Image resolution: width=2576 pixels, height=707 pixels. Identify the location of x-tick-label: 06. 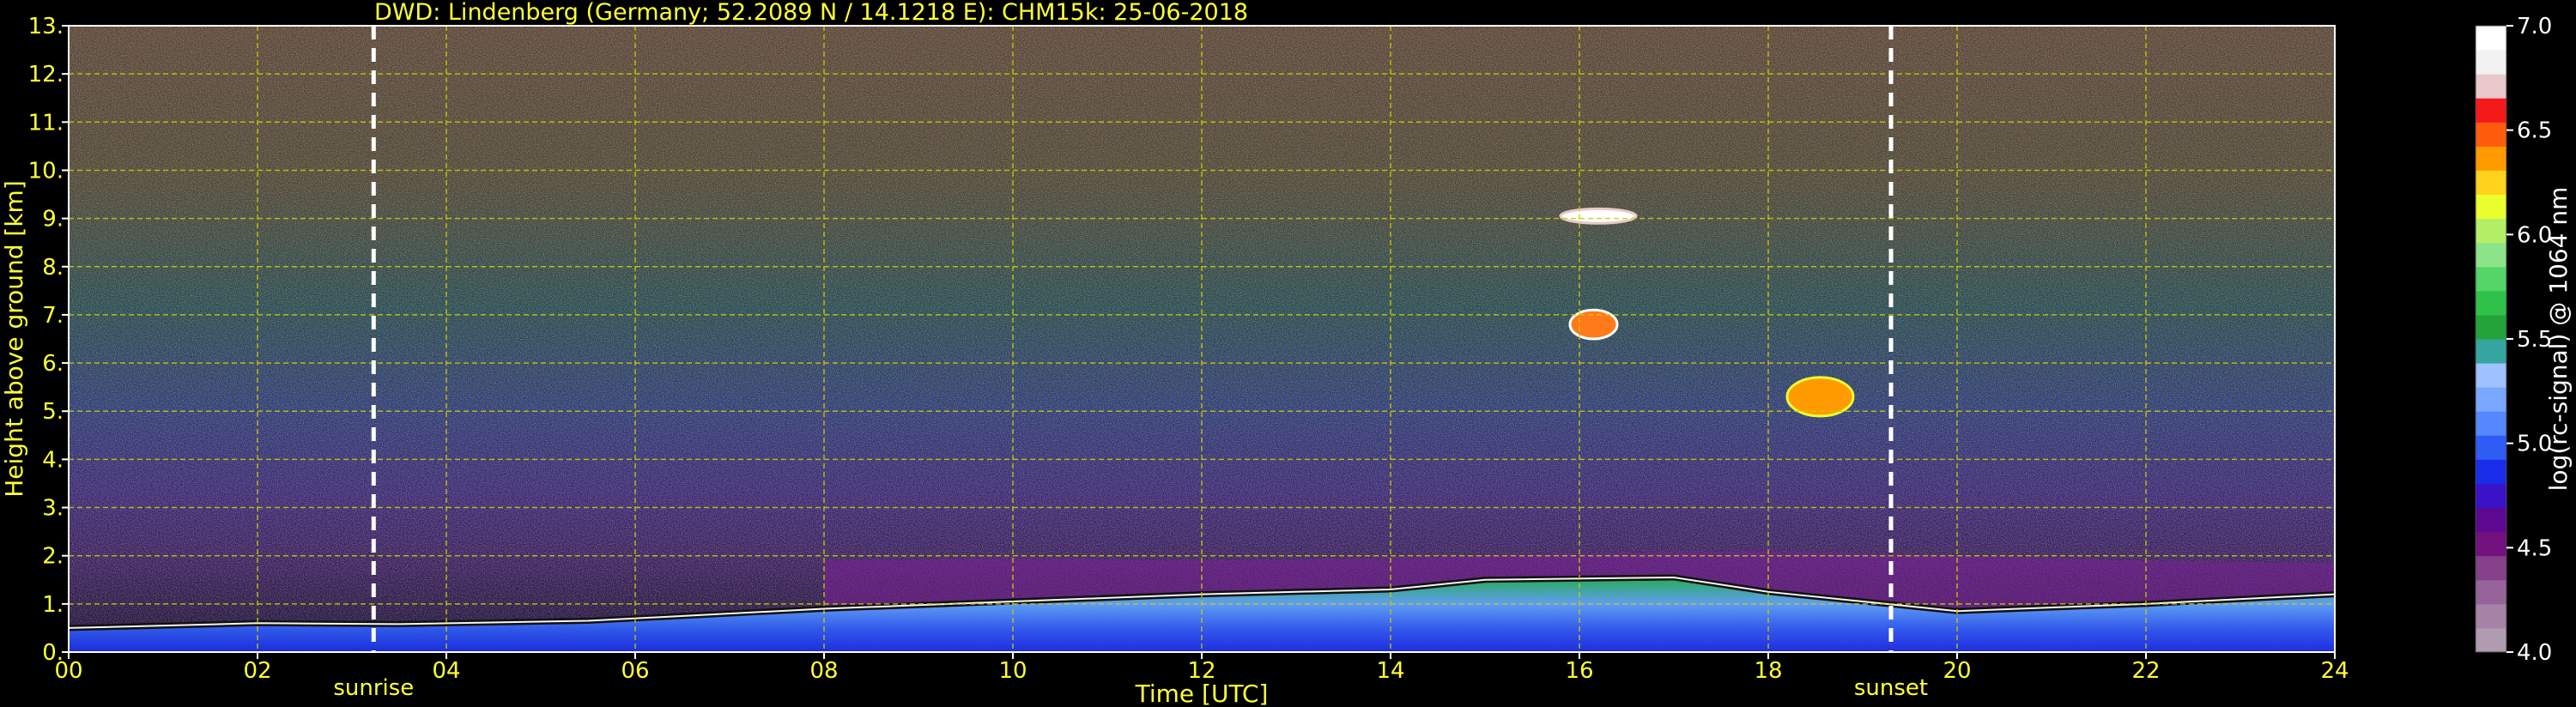
(635, 671).